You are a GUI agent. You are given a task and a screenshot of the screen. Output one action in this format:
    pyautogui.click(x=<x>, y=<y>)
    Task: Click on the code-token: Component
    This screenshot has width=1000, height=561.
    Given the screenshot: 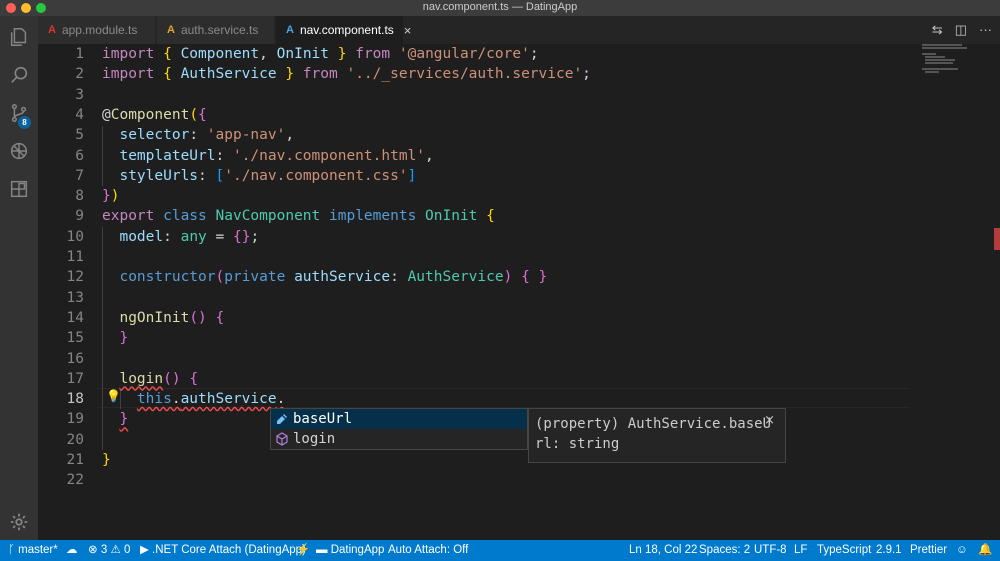 What is the action you would take?
    pyautogui.click(x=150, y=114)
    